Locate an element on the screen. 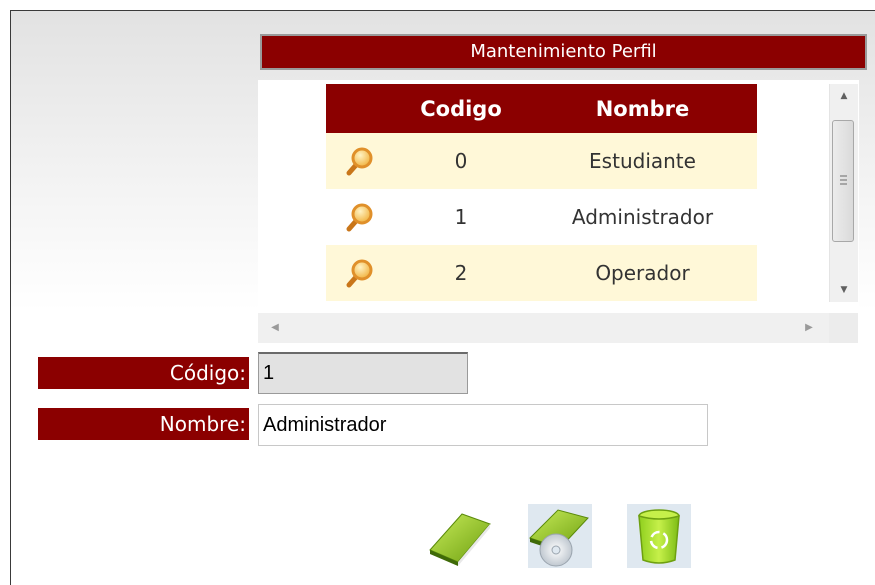 This screenshot has height=585, width=875. nombre-field is located at coordinates (483, 425).